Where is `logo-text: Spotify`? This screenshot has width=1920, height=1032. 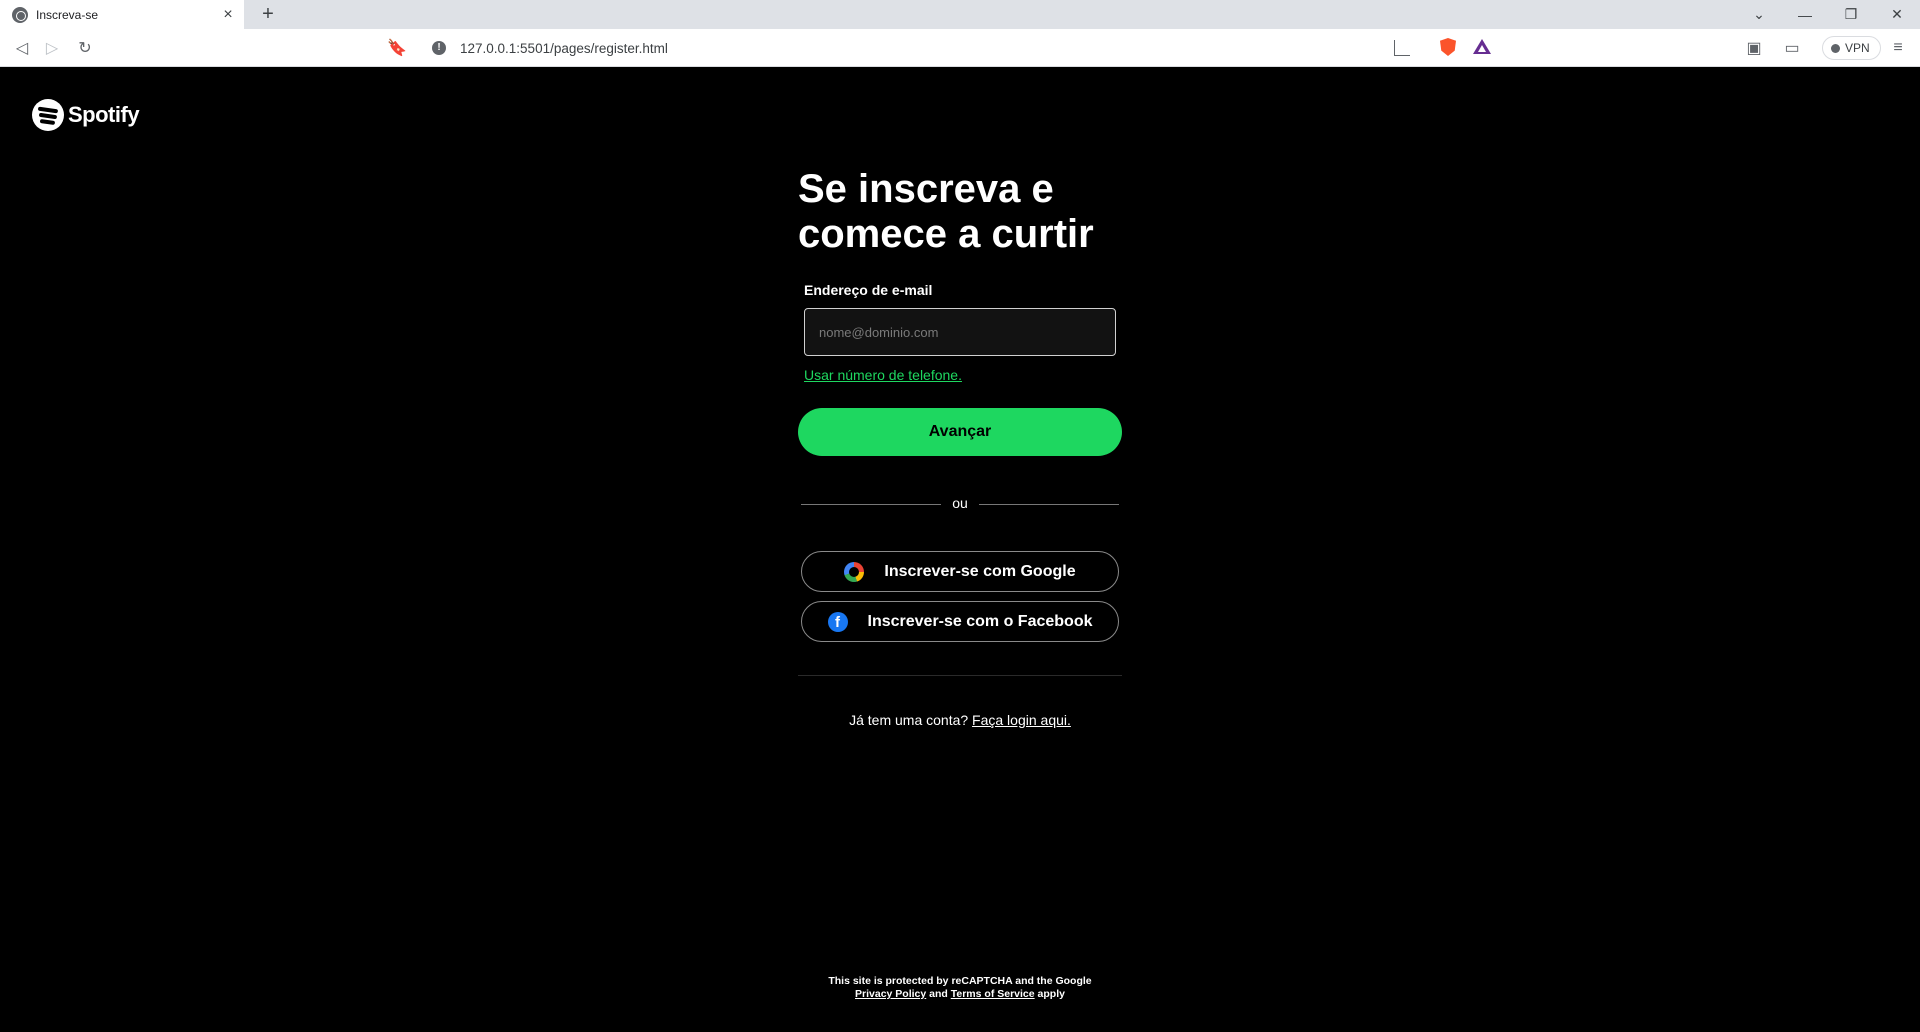
logo-text: Spotify is located at coordinates (104, 114).